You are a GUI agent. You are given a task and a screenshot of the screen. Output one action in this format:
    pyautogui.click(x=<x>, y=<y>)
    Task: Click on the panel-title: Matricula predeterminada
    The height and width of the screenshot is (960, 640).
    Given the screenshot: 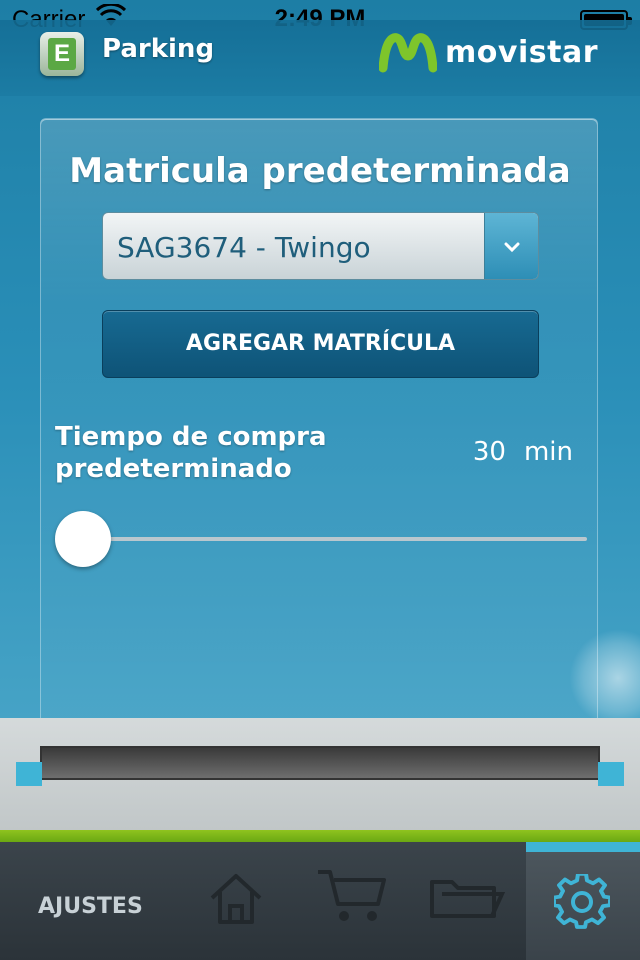 What is the action you would take?
    pyautogui.click(x=320, y=171)
    